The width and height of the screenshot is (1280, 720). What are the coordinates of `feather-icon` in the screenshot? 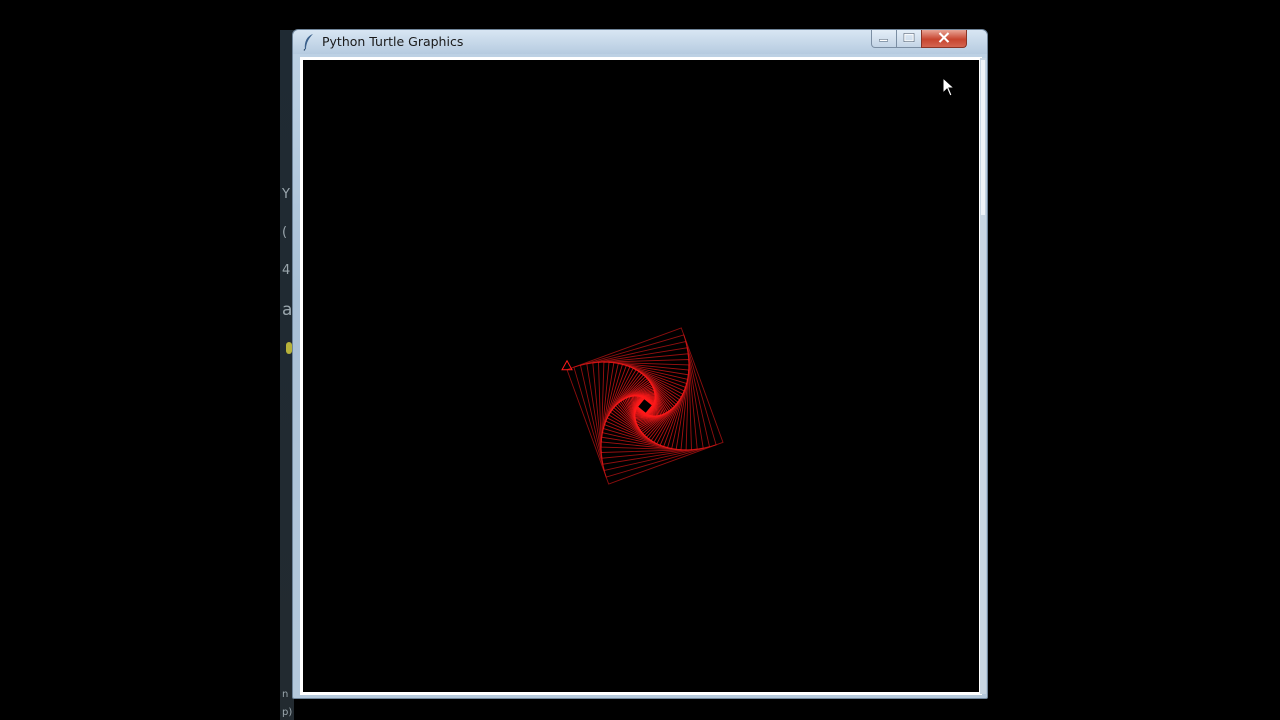 It's located at (308, 42).